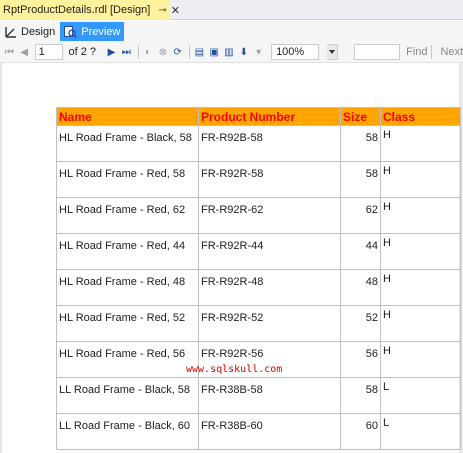 The width and height of the screenshot is (463, 453). What do you see at coordinates (71, 31) in the screenshot?
I see `preview-icon` at bounding box center [71, 31].